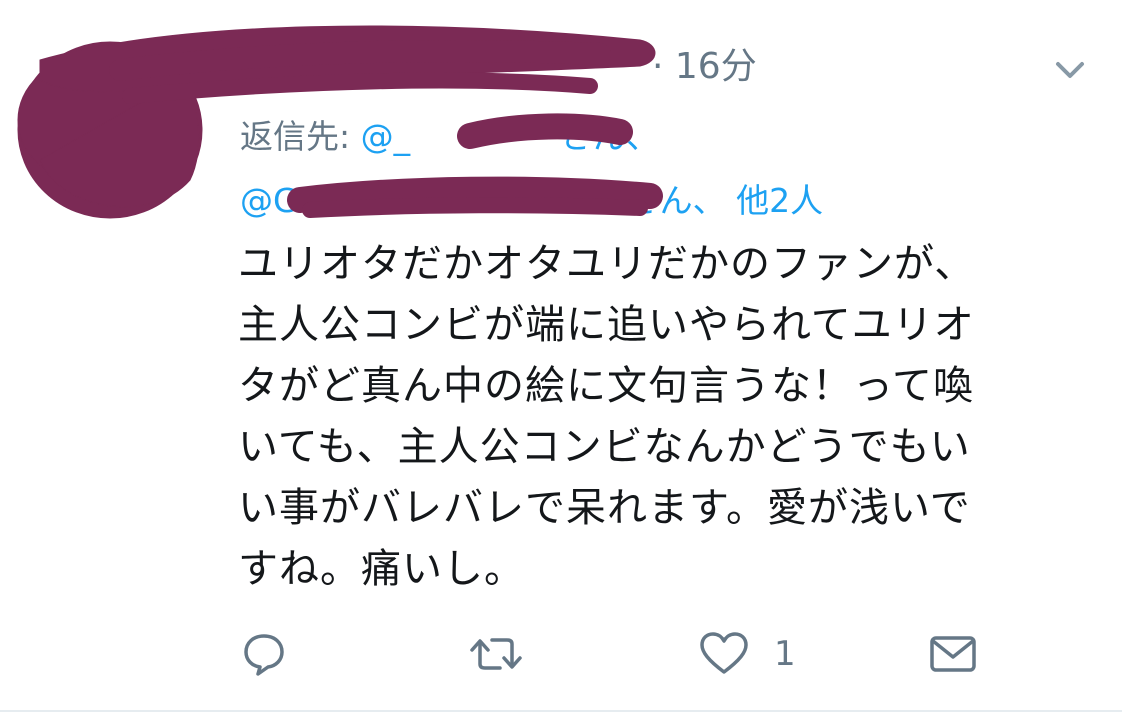 The height and width of the screenshot is (720, 1122). I want to click on avatar, so click(108, 134).